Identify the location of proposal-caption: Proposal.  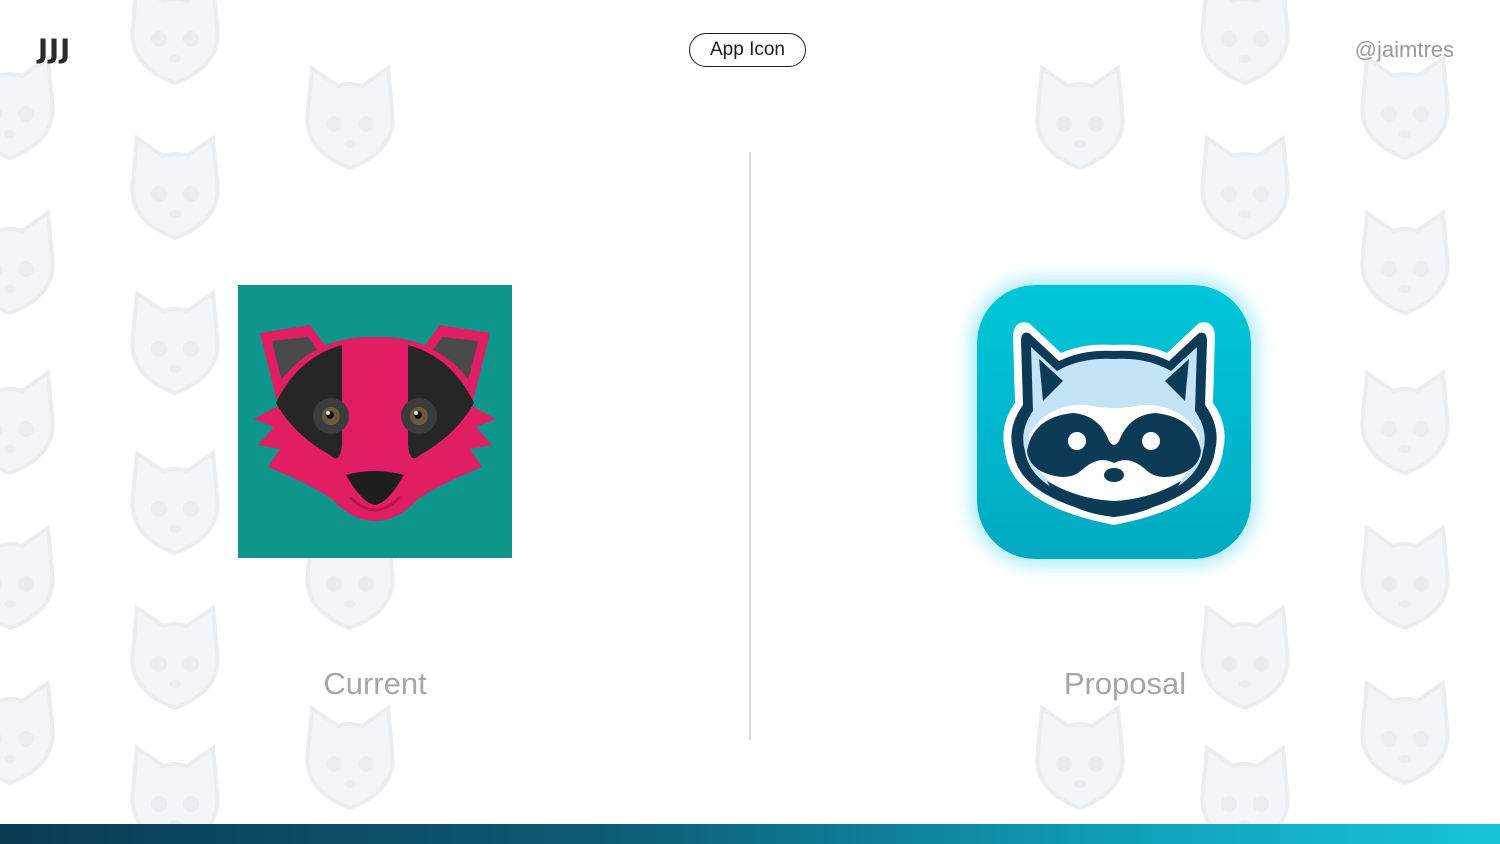
(1125, 683).